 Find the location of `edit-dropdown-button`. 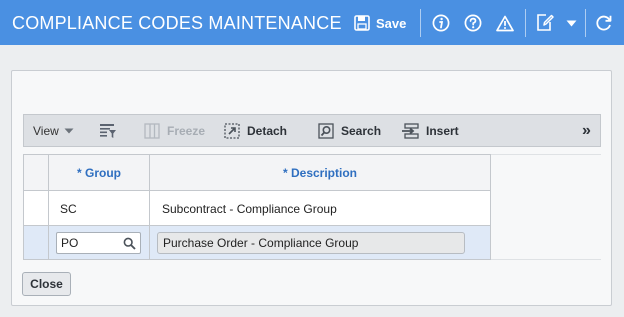

edit-dropdown-button is located at coordinates (571, 23).